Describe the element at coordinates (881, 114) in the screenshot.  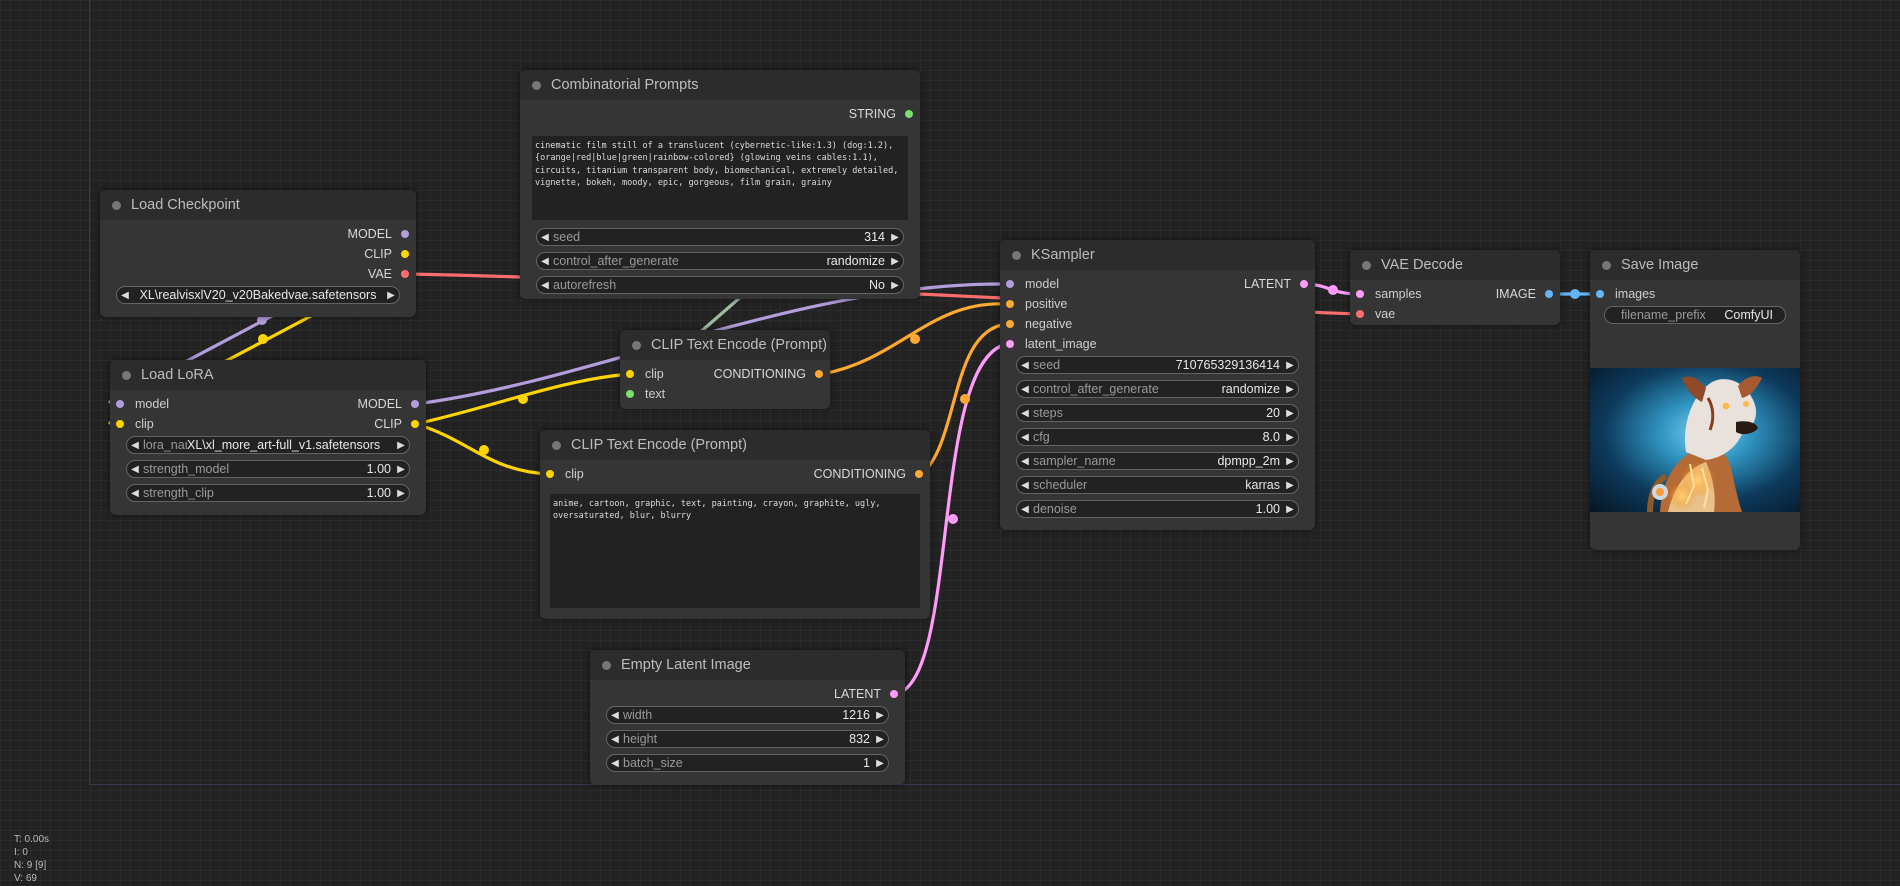
I see `output-slot-string: STRING` at that location.